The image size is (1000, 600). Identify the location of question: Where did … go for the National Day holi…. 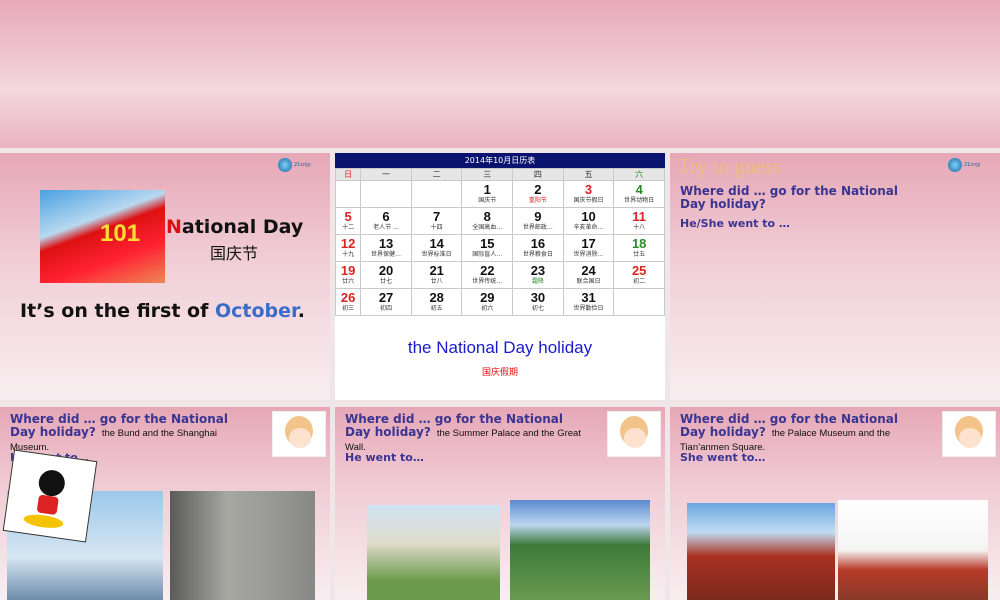
(789, 197).